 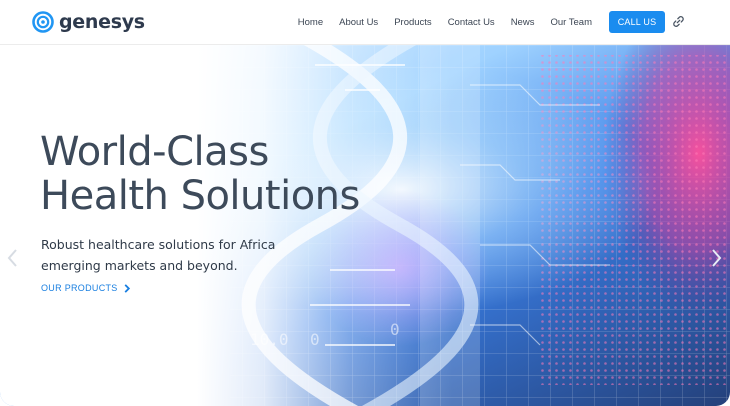 What do you see at coordinates (13, 258) in the screenshot?
I see `slider-prev-arrow` at bounding box center [13, 258].